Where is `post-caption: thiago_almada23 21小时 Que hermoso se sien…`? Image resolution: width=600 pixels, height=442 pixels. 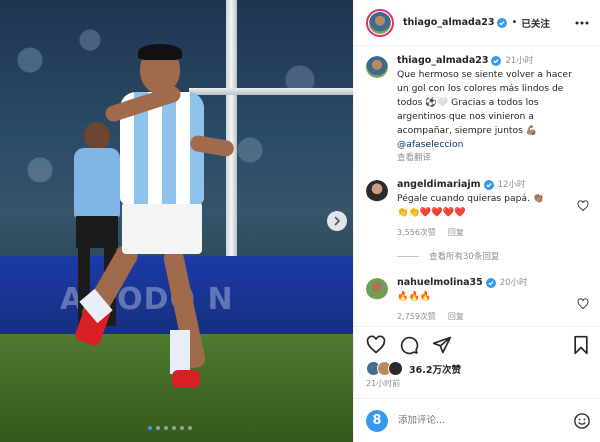 post-caption: thiago_almada23 21小时 Que hermoso se sien… is located at coordinates (477, 109).